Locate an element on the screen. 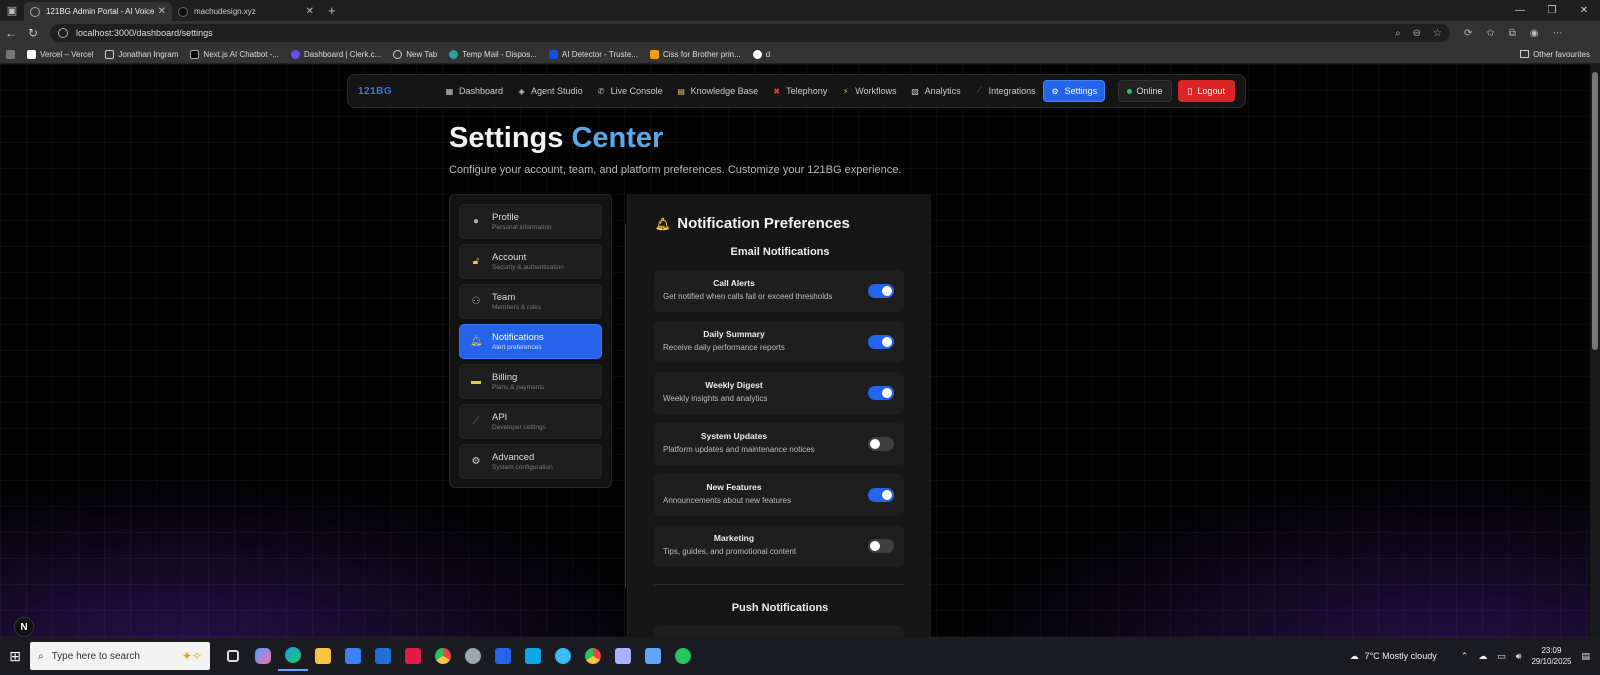 The width and height of the screenshot is (1600, 675). file-explorer-icon is located at coordinates (323, 656).